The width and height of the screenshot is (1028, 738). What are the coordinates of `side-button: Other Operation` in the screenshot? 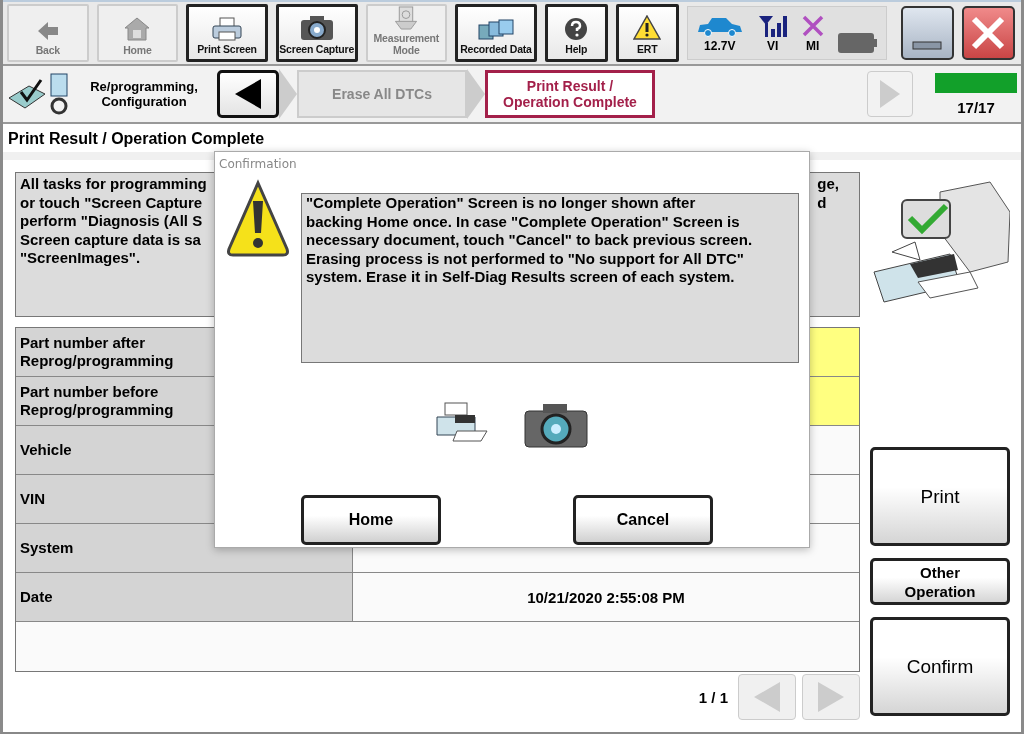 It's located at (940, 581).